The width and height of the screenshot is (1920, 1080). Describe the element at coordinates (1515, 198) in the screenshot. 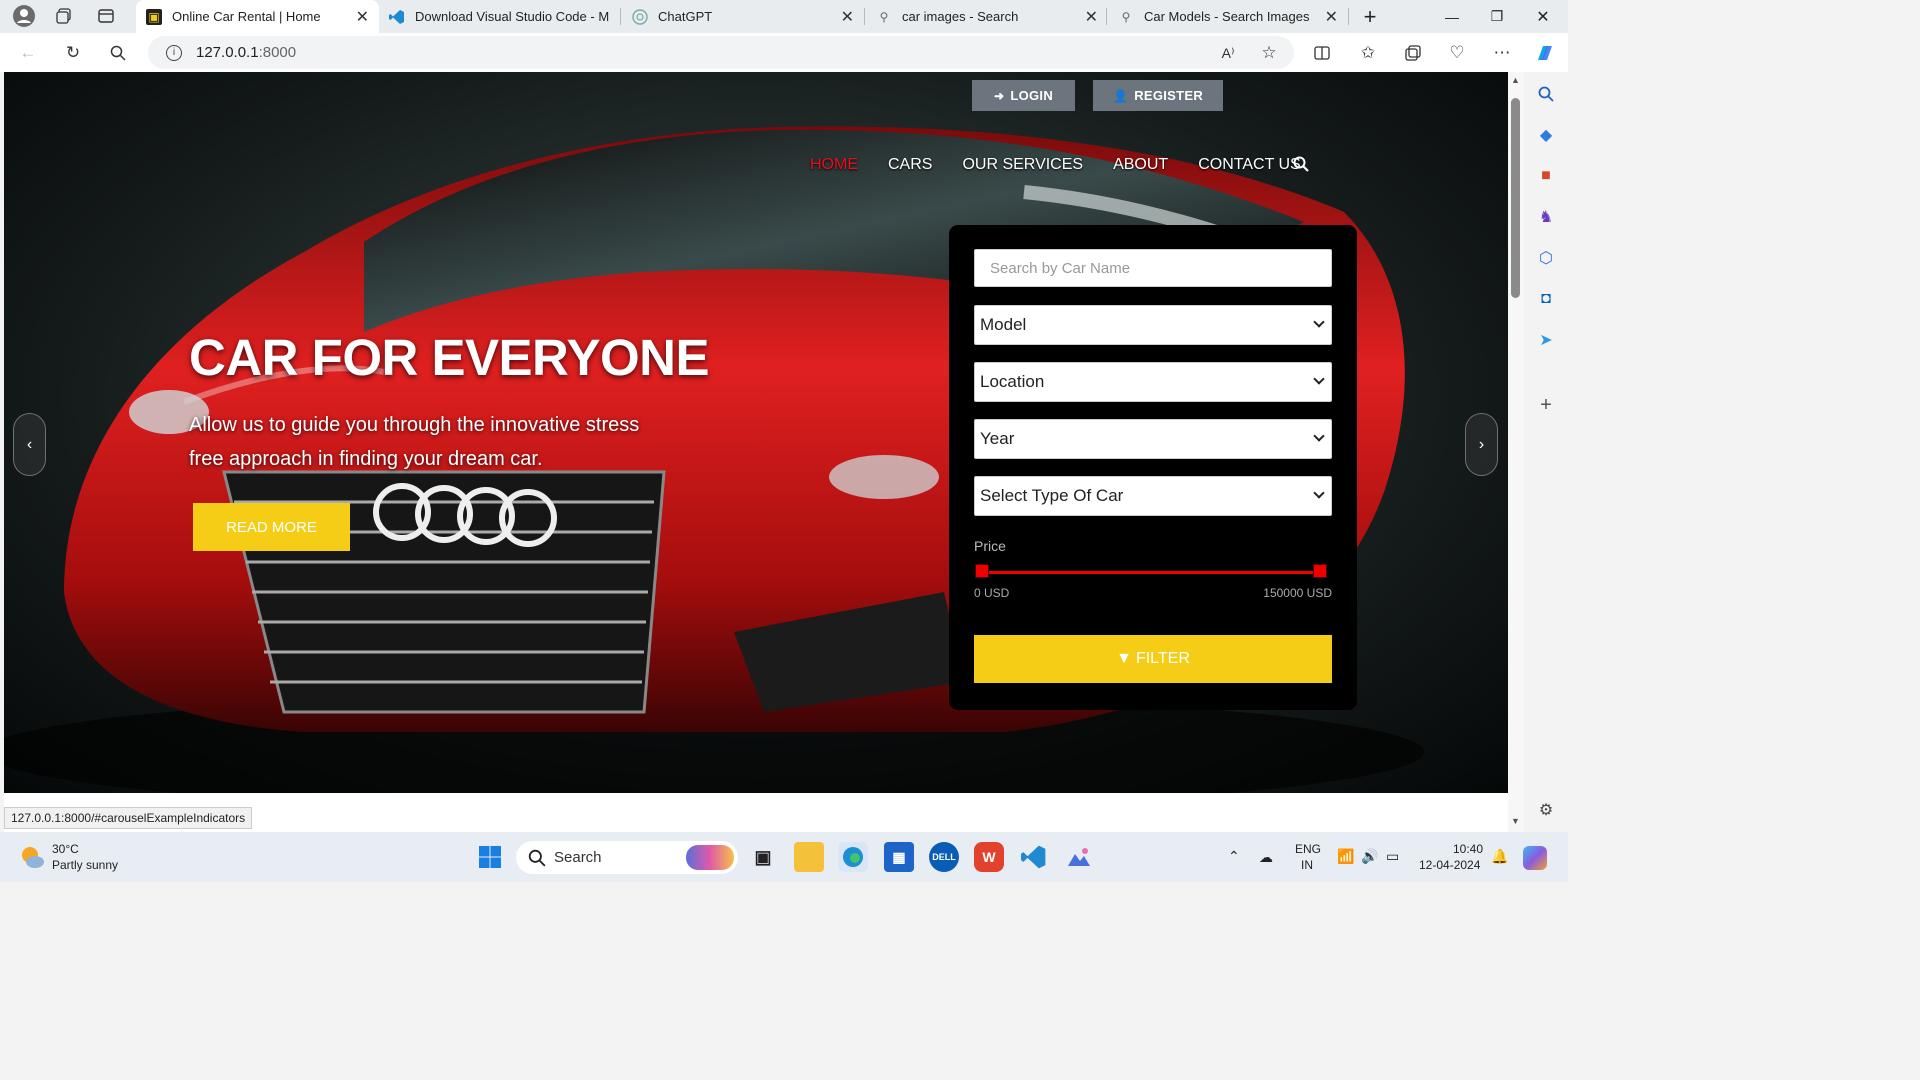

I see `scrollbar-thumb` at that location.